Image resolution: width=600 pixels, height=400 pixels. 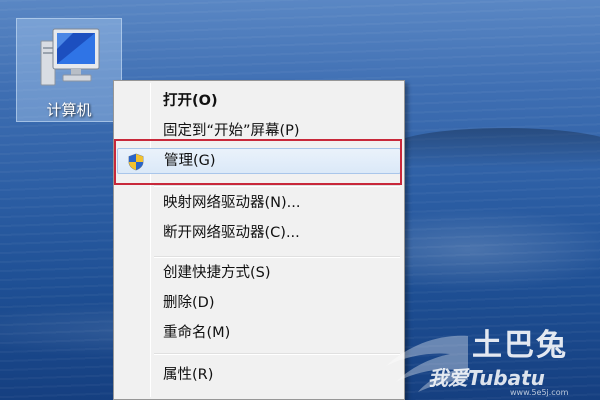 I want to click on watermark-subtitle: 我爱Tubatu, so click(x=486, y=378).